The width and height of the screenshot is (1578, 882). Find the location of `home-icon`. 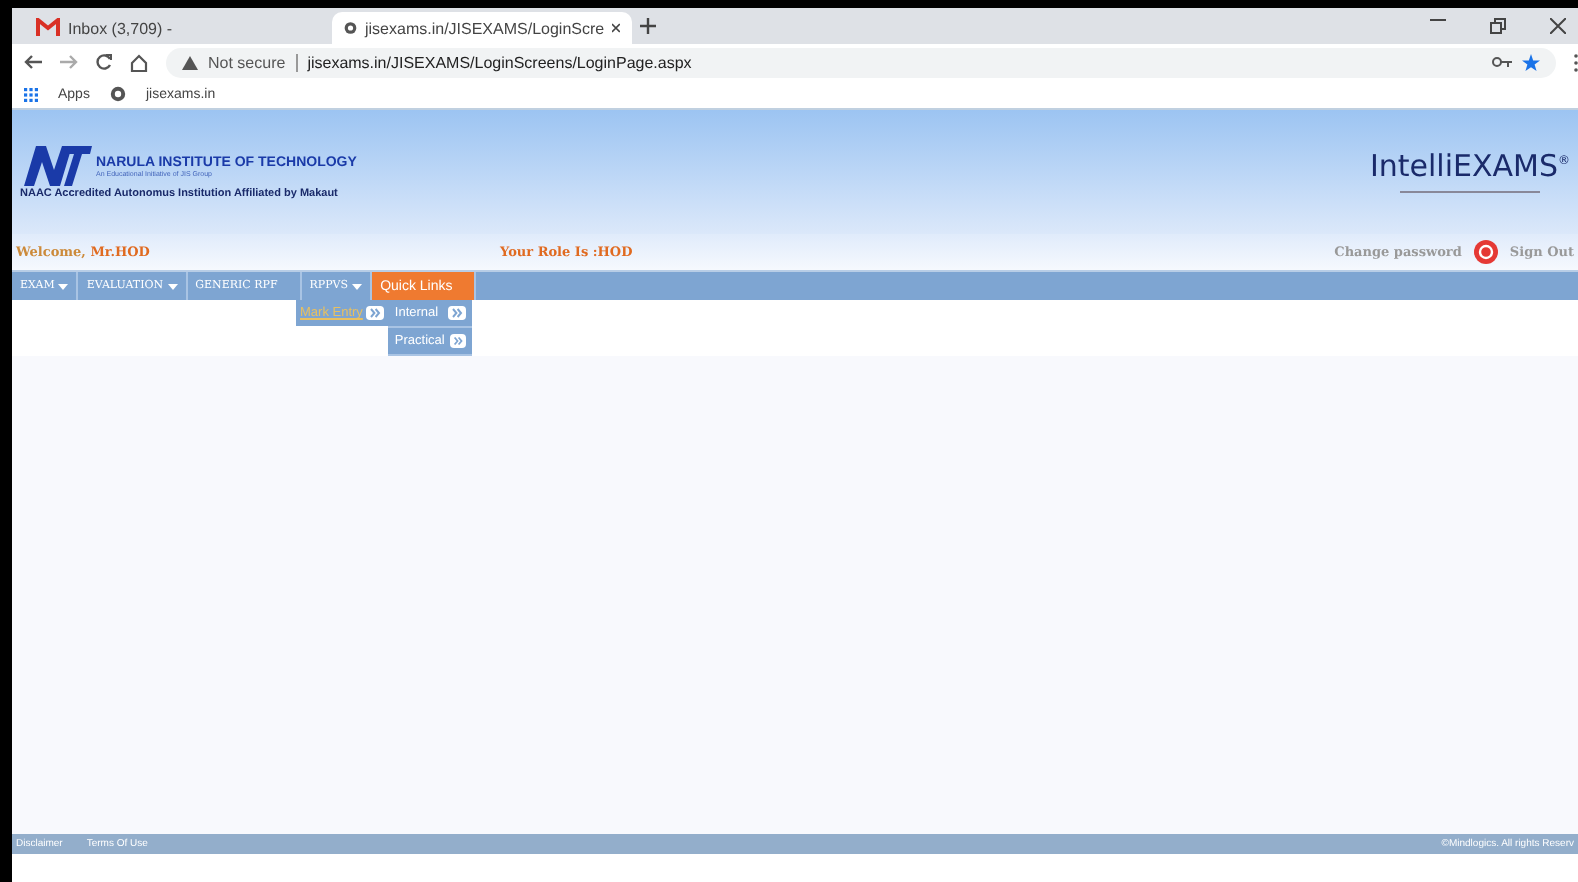

home-icon is located at coordinates (139, 62).